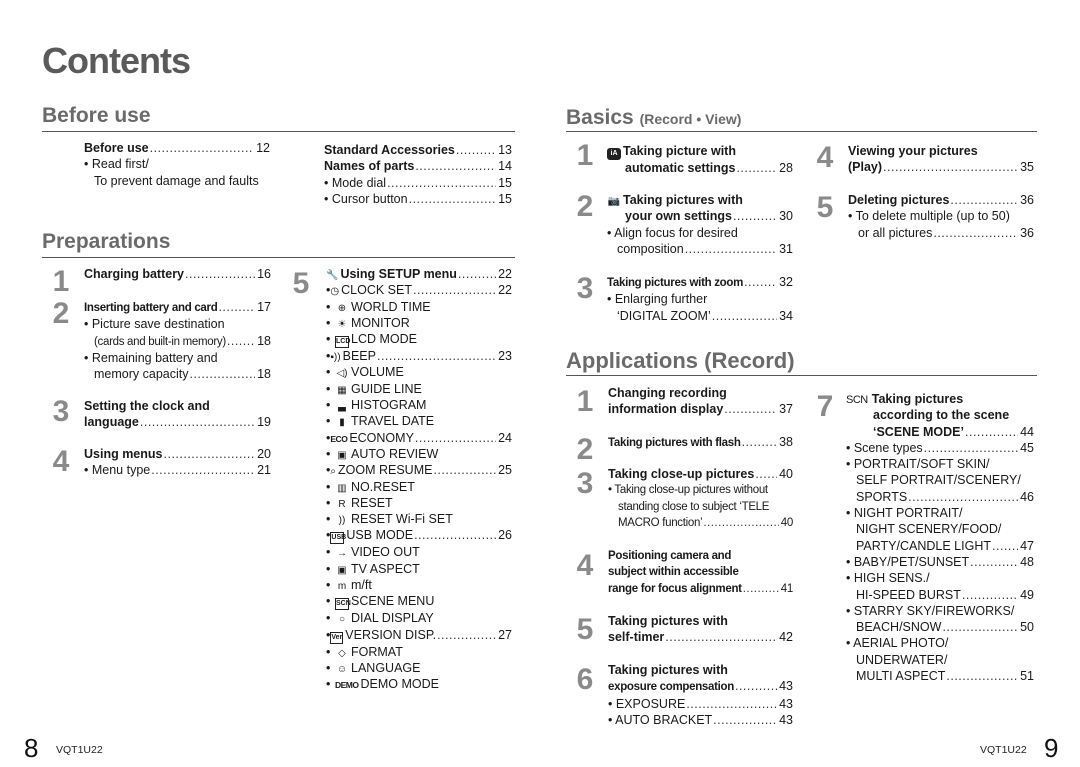 The width and height of the screenshot is (1080, 767). What do you see at coordinates (700, 507) in the screenshot?
I see `toc-subentry: standing close to subject ‘TELE` at bounding box center [700, 507].